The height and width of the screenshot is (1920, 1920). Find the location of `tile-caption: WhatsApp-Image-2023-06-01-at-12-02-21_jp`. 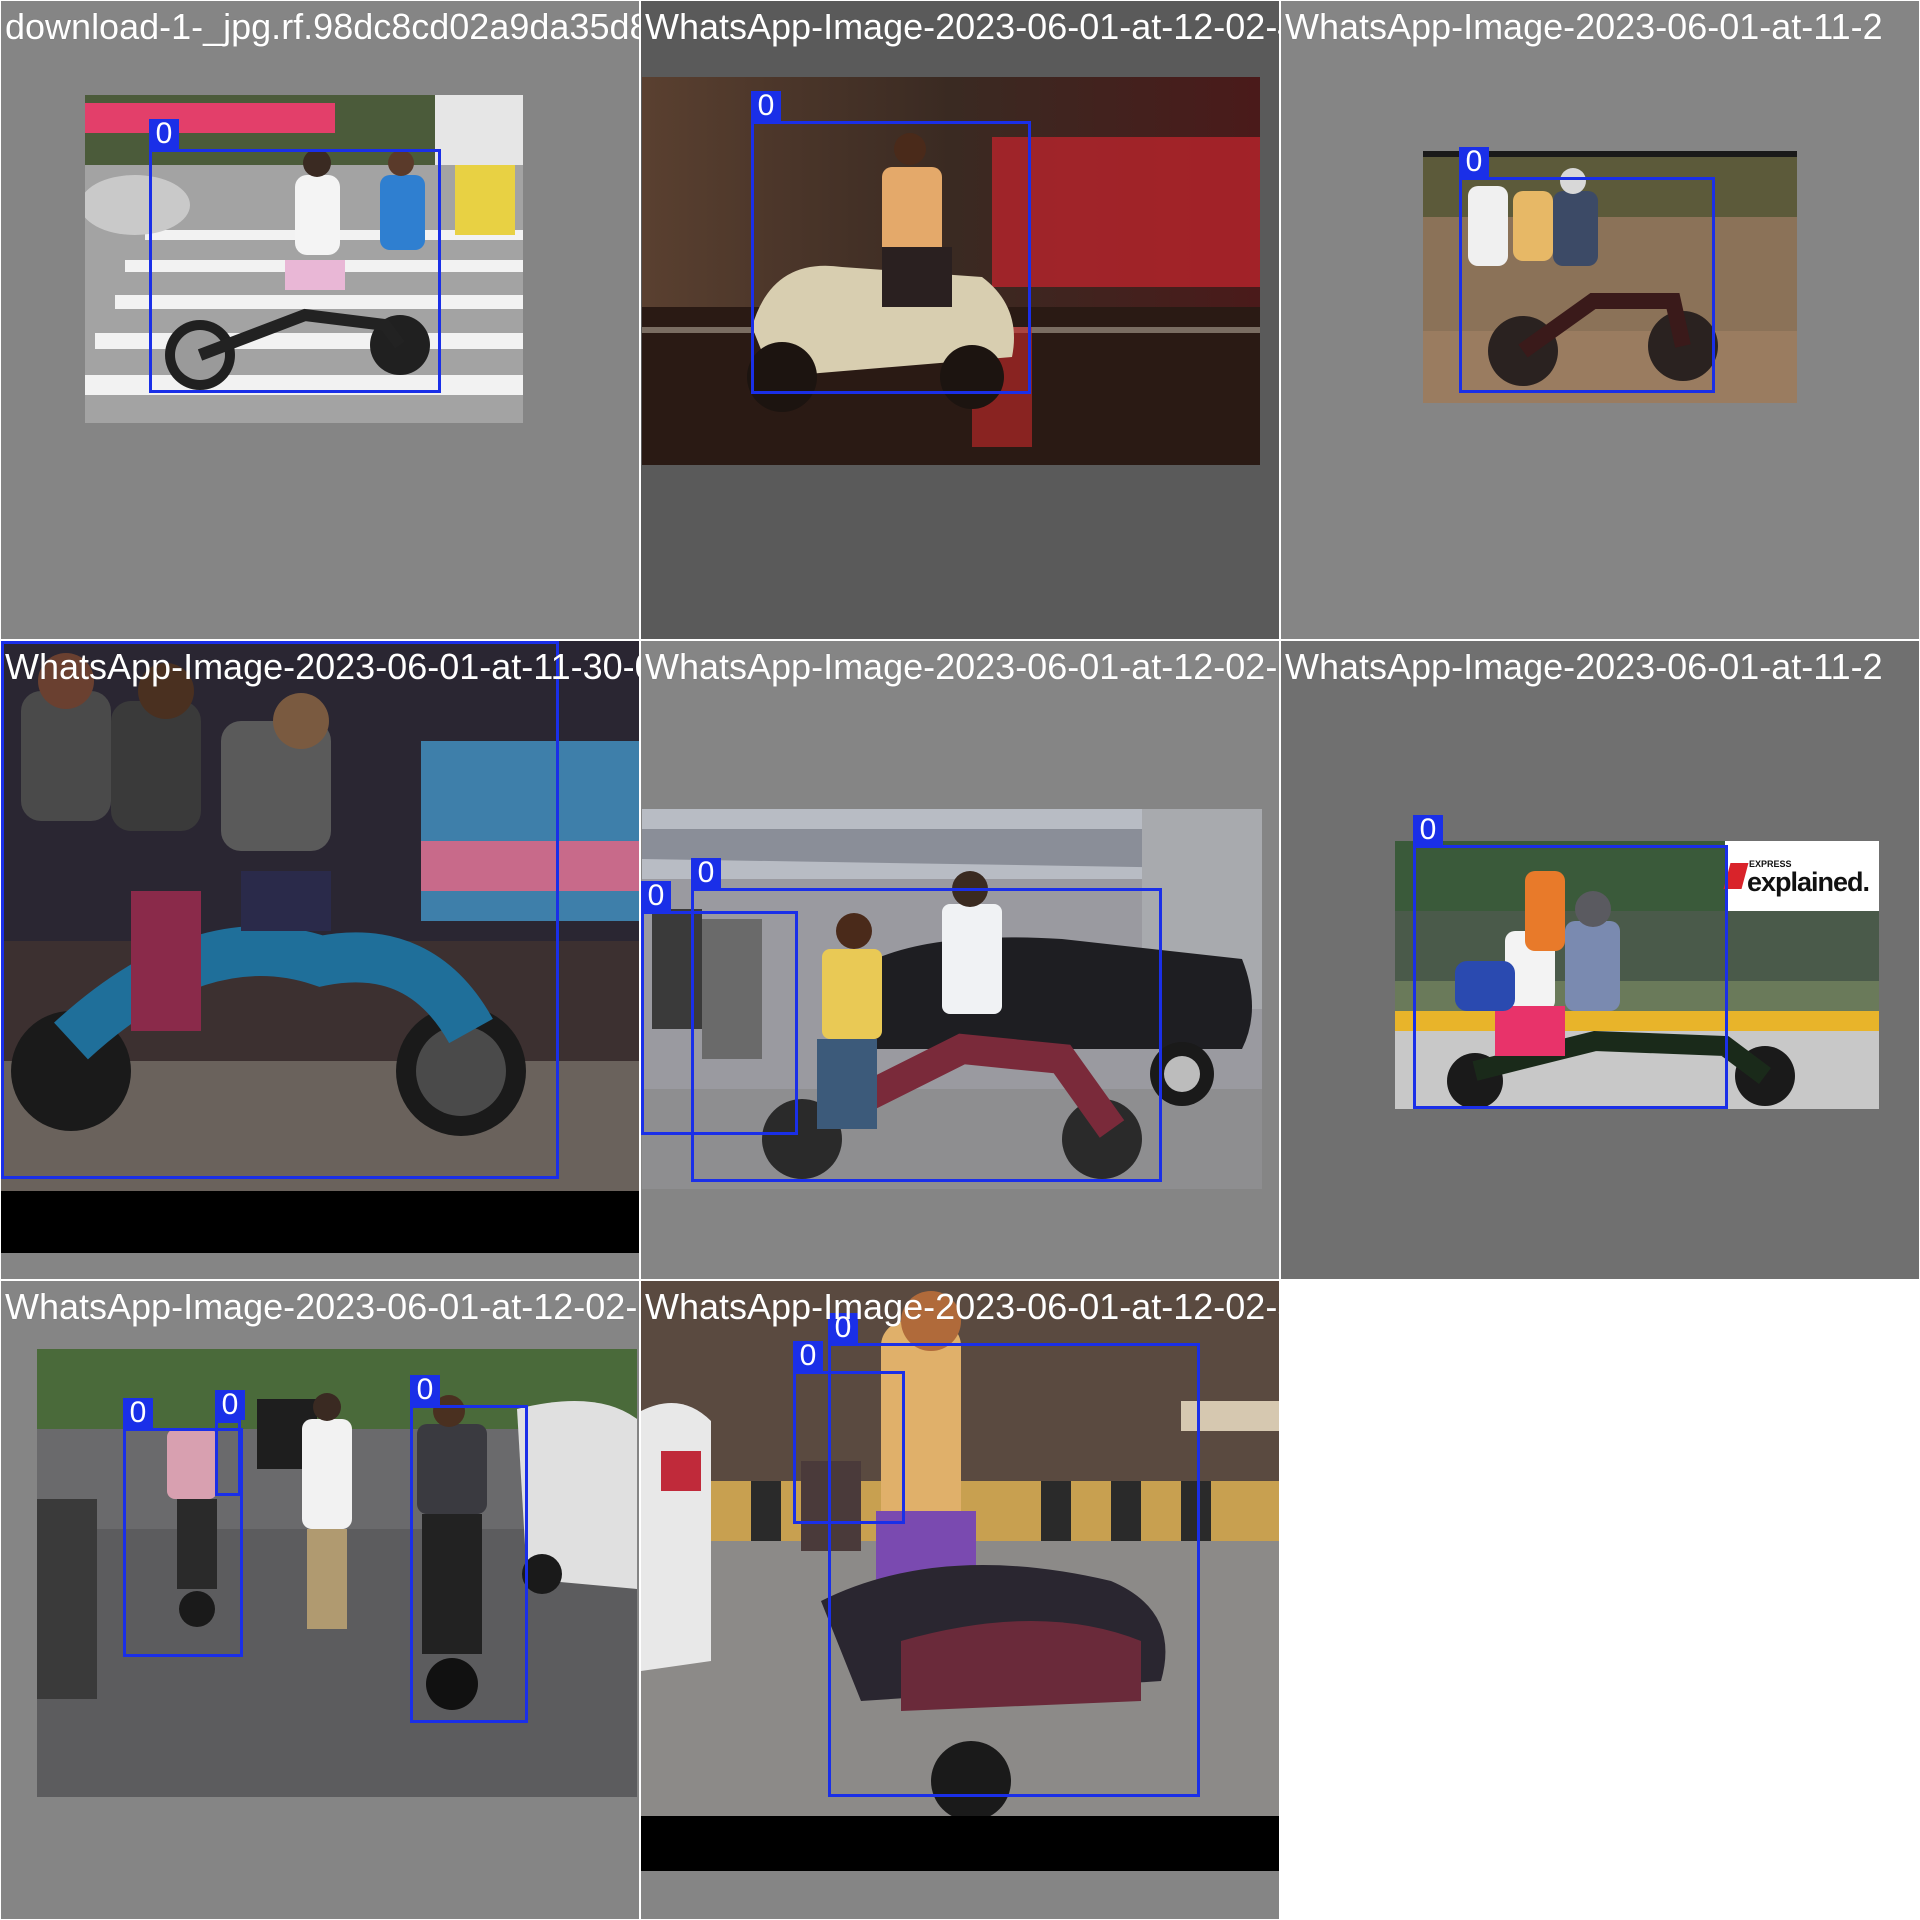

tile-caption: WhatsApp-Image-2023-06-01-at-12-02-21_jp is located at coordinates (322, 1306).